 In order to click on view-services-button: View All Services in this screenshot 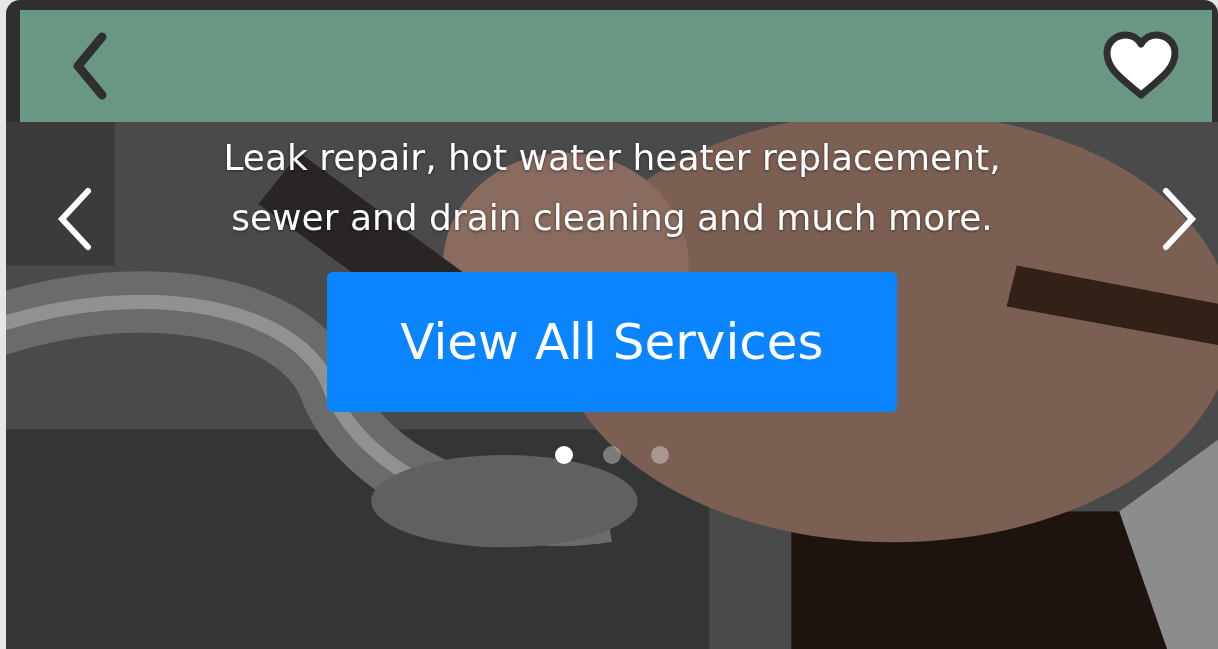, I will do `click(612, 342)`.